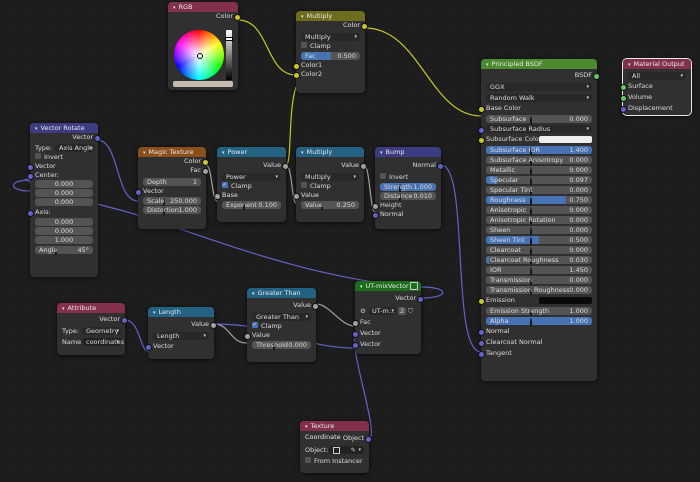 The width and height of the screenshot is (700, 482). Describe the element at coordinates (285, 166) in the screenshot. I see `power-value-socket` at that location.